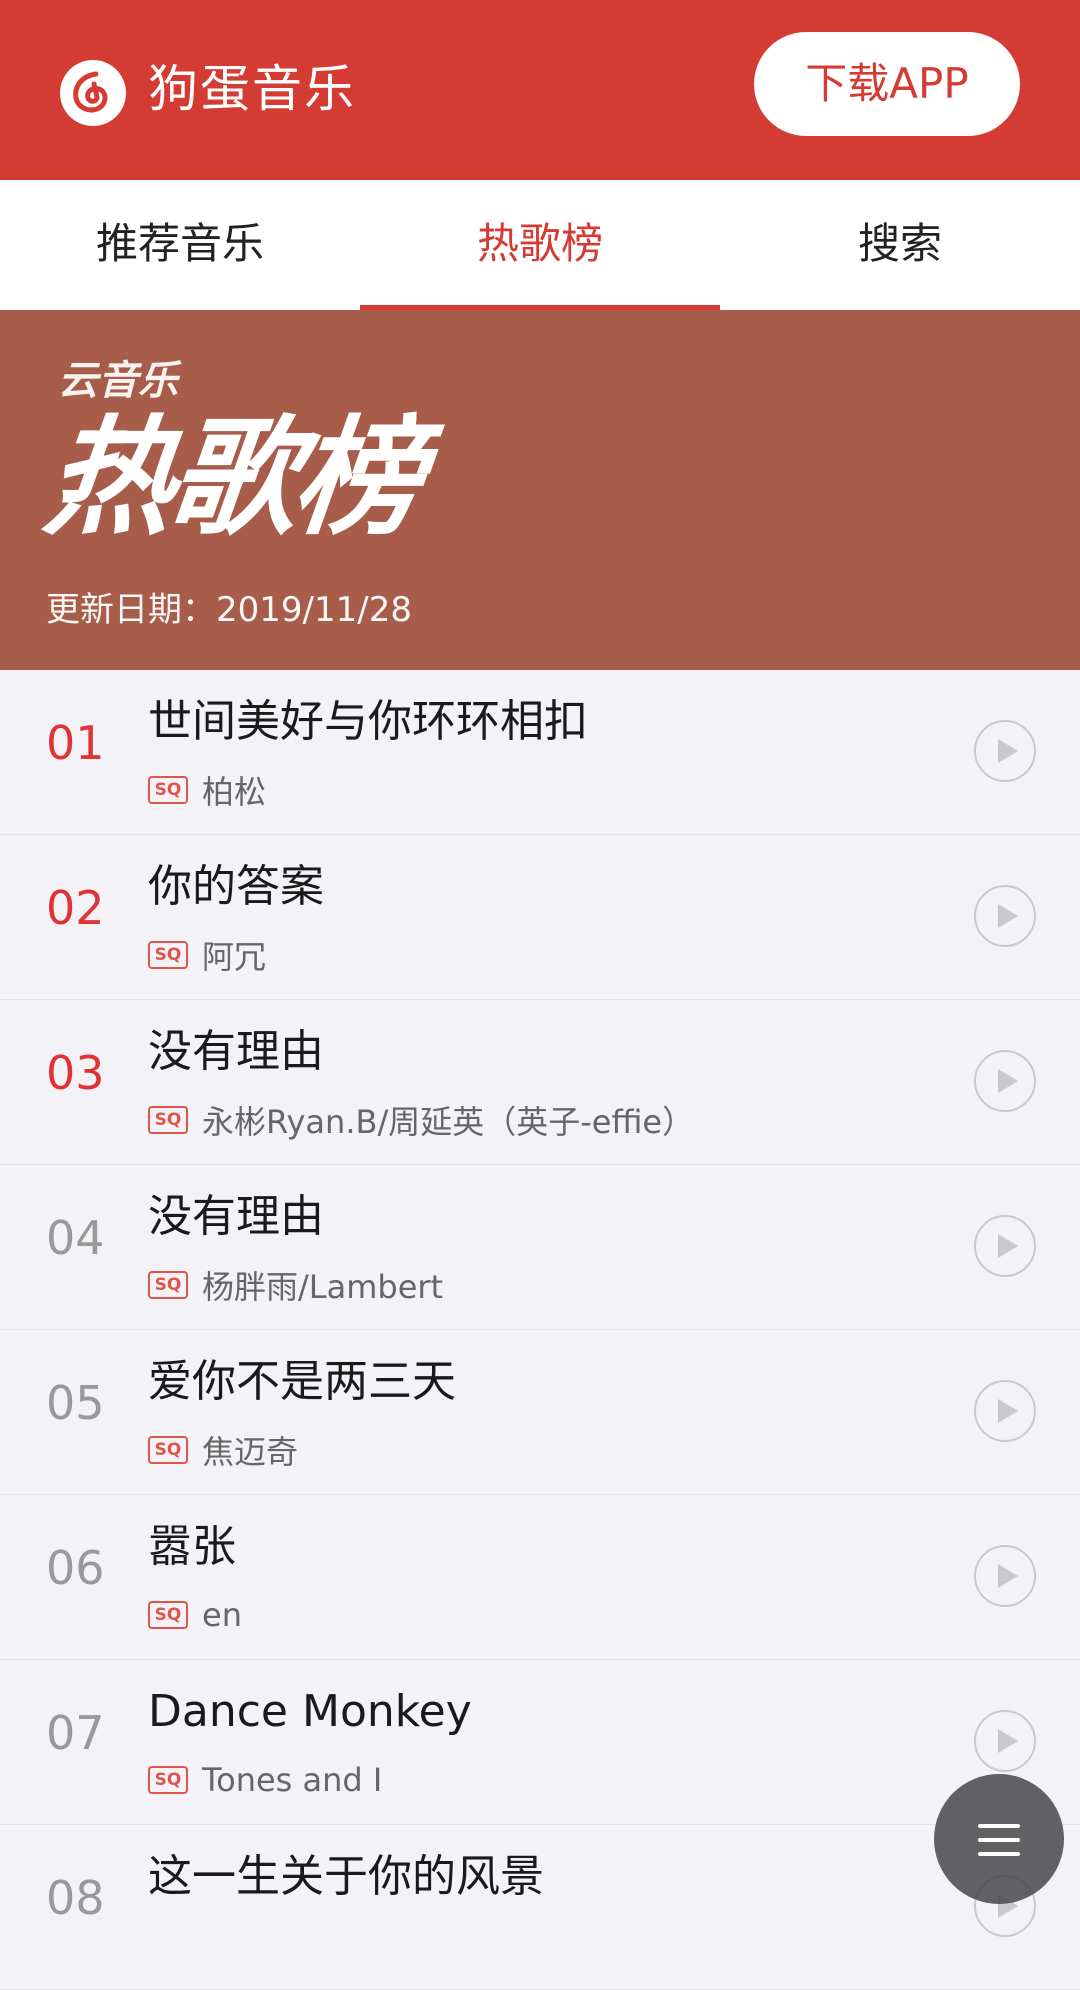  What do you see at coordinates (887, 84) in the screenshot?
I see `download-app-button: 下载APP` at bounding box center [887, 84].